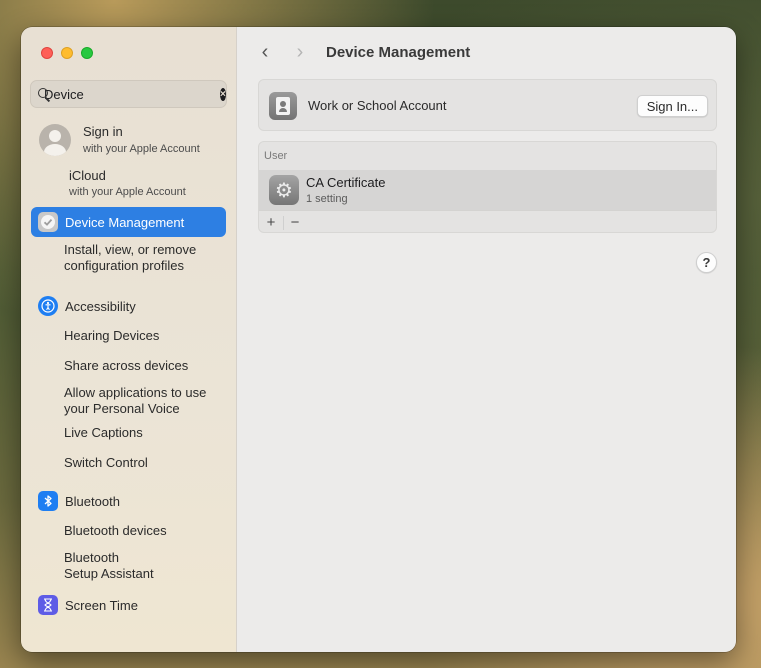 The width and height of the screenshot is (761, 668). Describe the element at coordinates (130, 249) in the screenshot. I see `subitem-line: Install, view, or remove` at that location.